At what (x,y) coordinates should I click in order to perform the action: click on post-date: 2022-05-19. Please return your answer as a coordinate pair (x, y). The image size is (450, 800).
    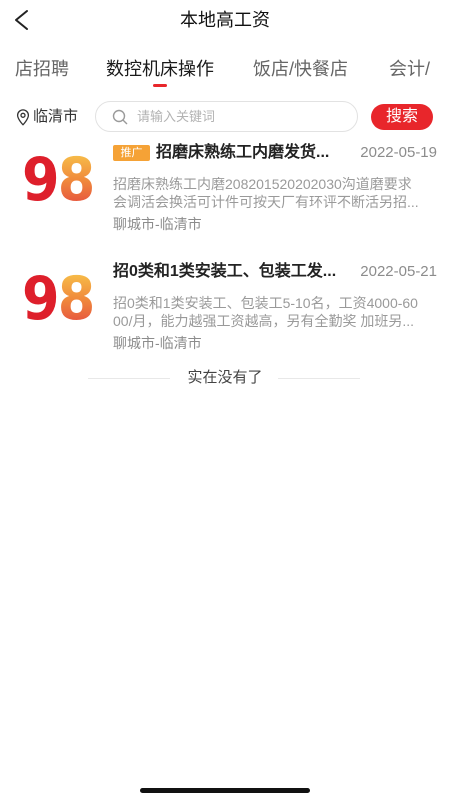
    Looking at the image, I should click on (398, 152).